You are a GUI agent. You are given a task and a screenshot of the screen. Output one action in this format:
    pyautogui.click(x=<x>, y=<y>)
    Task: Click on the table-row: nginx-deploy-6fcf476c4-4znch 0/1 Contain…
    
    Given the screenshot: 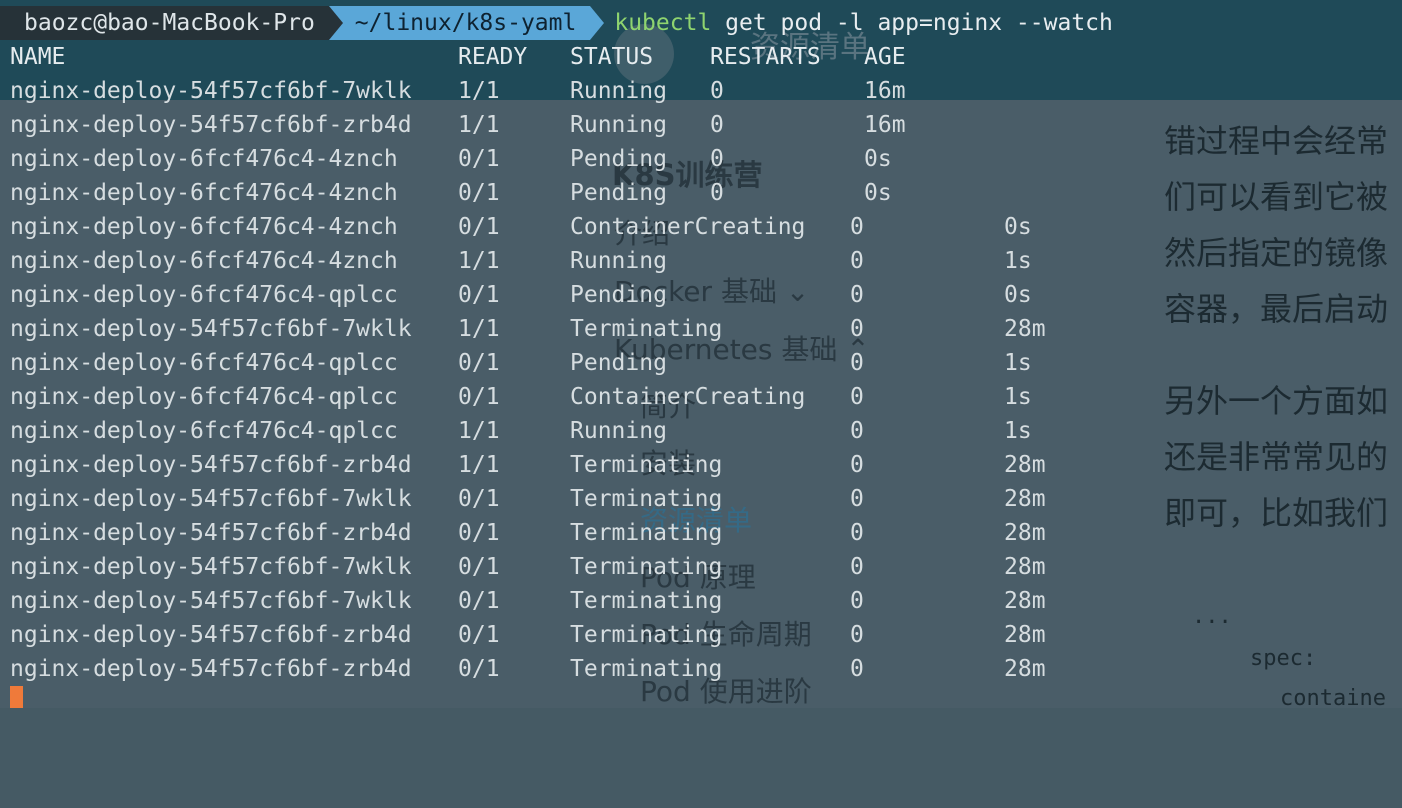 What is the action you would take?
    pyautogui.click(x=701, y=227)
    